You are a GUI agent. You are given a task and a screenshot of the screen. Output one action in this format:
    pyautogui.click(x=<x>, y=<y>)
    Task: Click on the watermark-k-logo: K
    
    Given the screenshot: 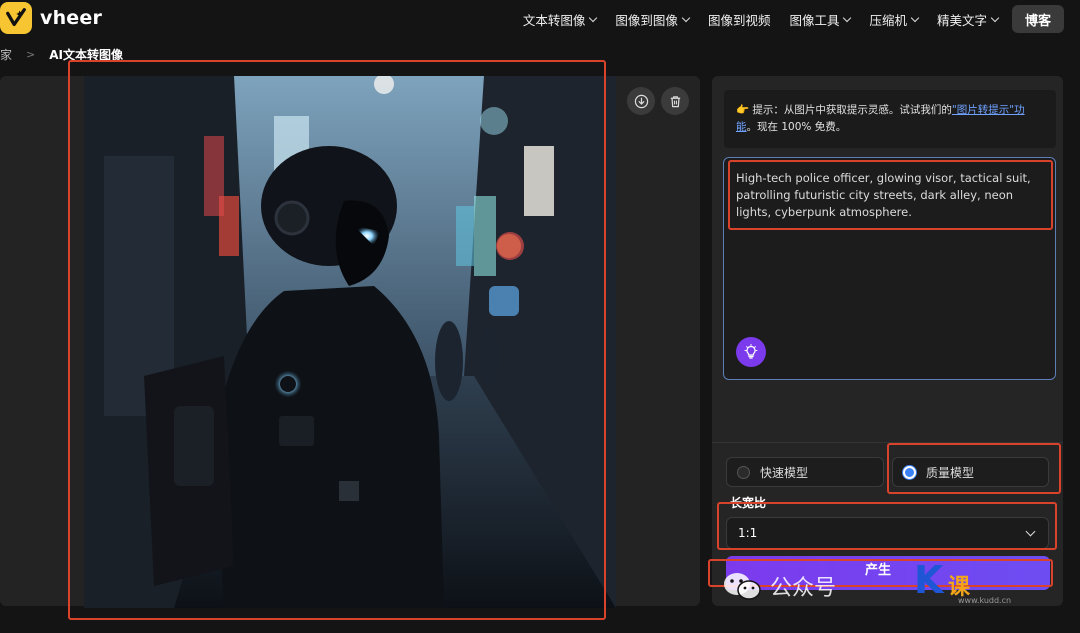 What is the action you would take?
    pyautogui.click(x=929, y=580)
    